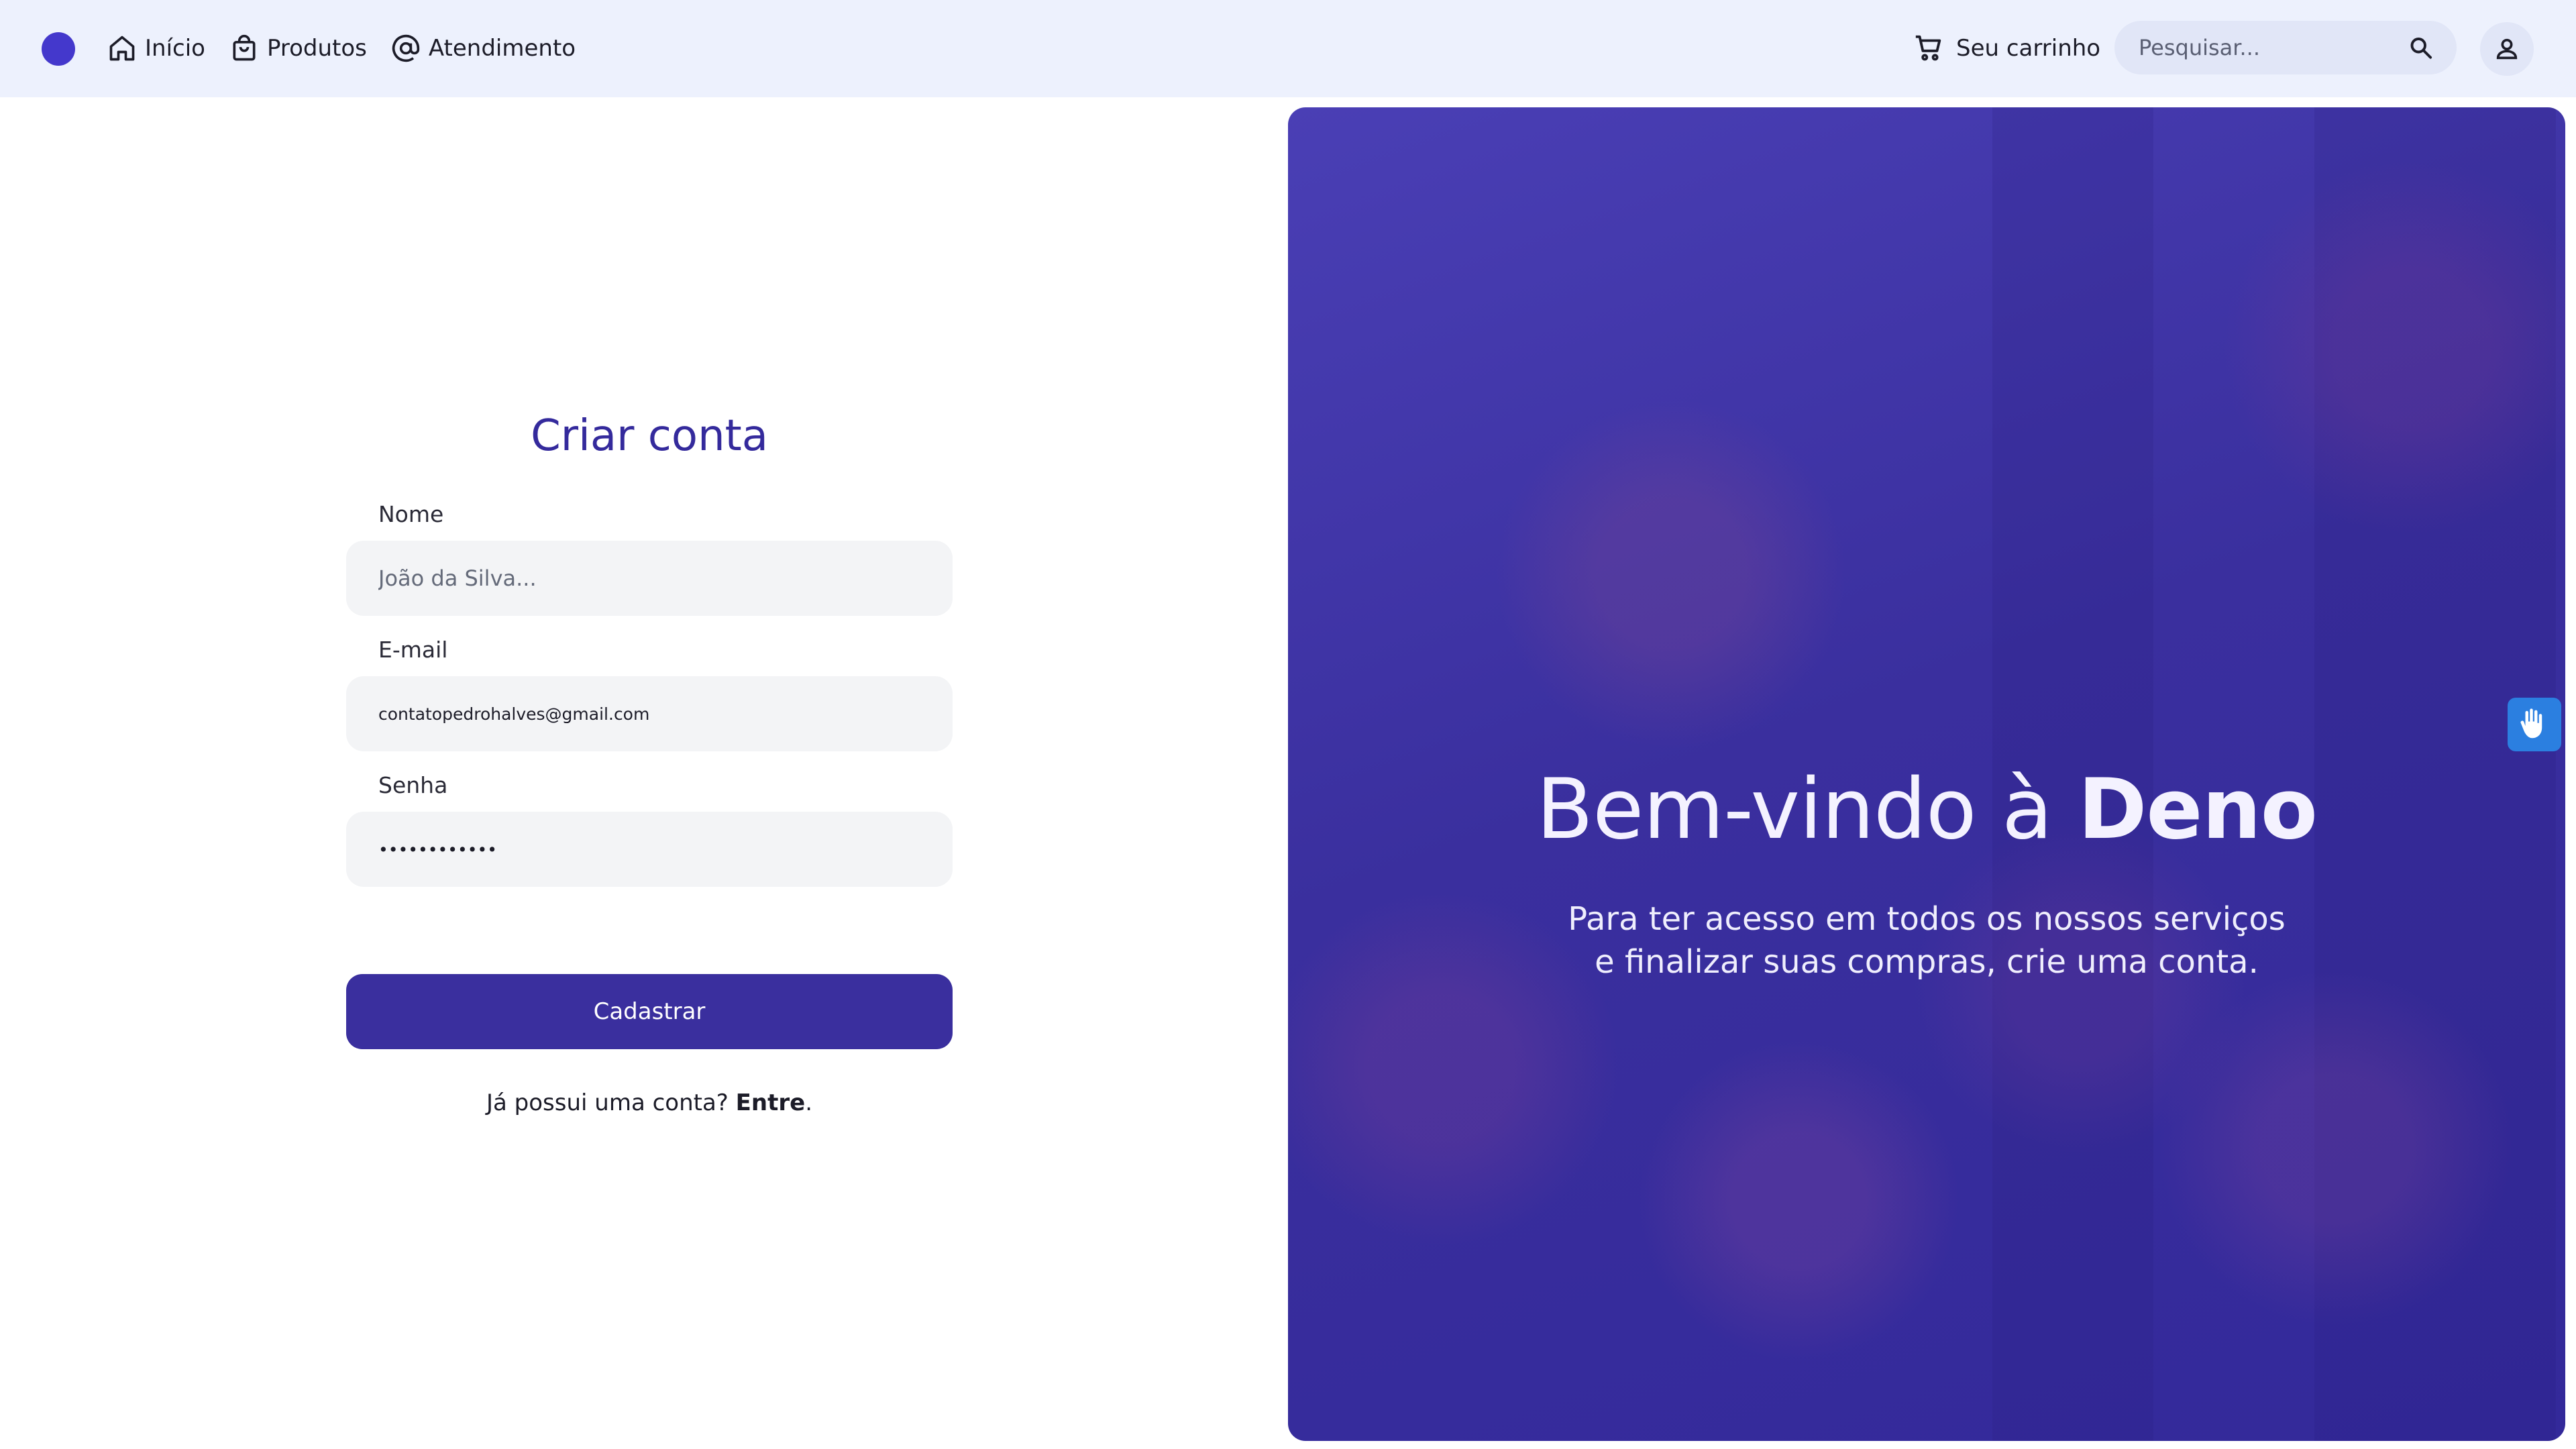 This screenshot has width=2576, height=1449. I want to click on top-navbar: Início Produtos Atendimento Seu carrinho, so click(1288, 48).